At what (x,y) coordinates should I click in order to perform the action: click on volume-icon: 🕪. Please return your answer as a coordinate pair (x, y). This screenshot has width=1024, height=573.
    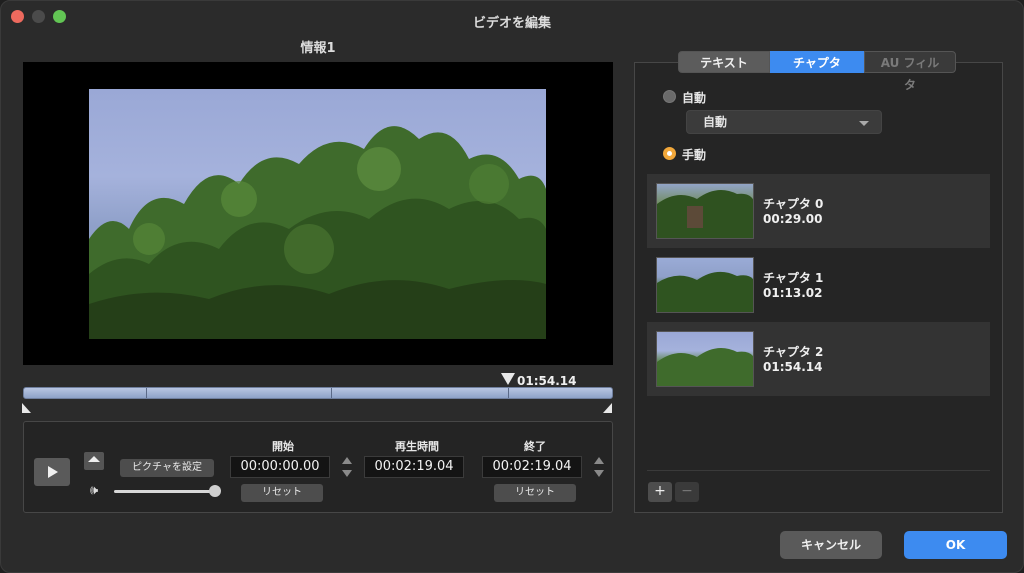
    Looking at the image, I should click on (94, 490).